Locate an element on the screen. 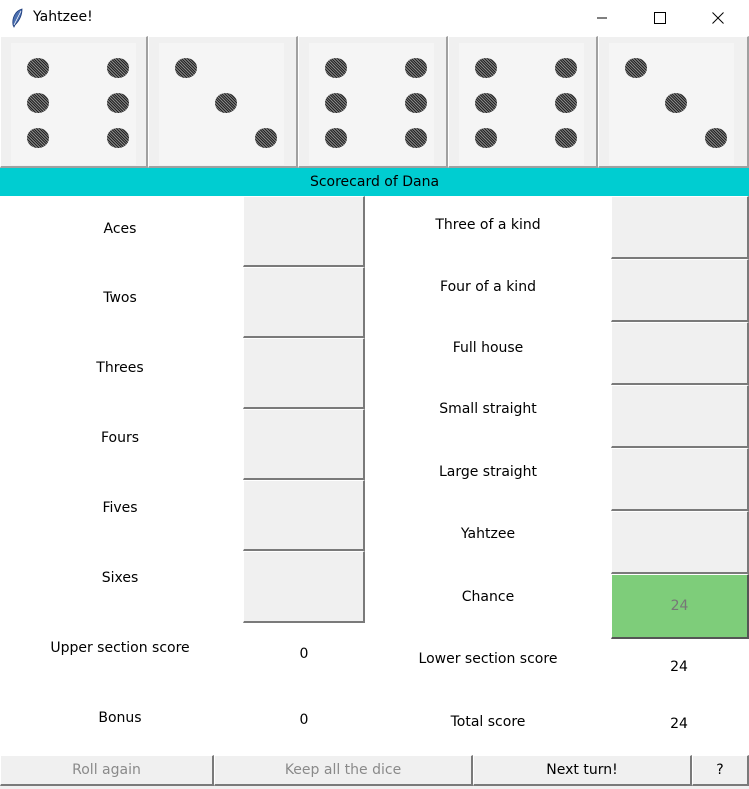 This screenshot has height=789, width=749. label-full-house: Full house is located at coordinates (488, 348).